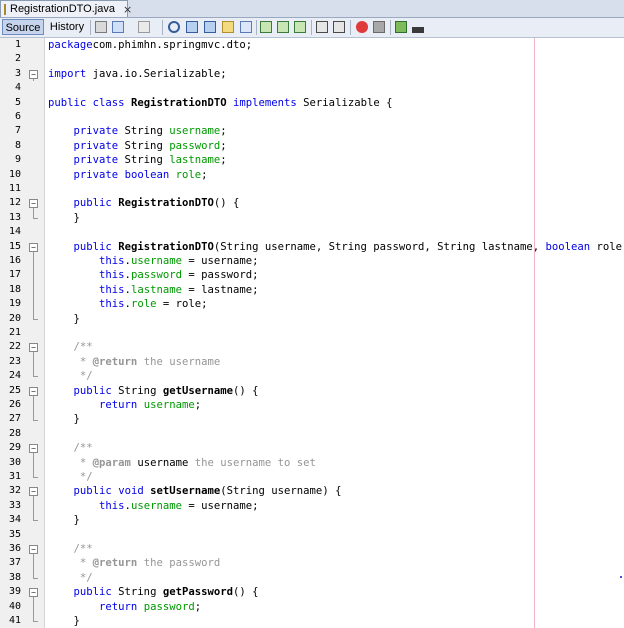 The width and height of the screenshot is (624, 628). I want to click on code-token: password, so click(169, 606).